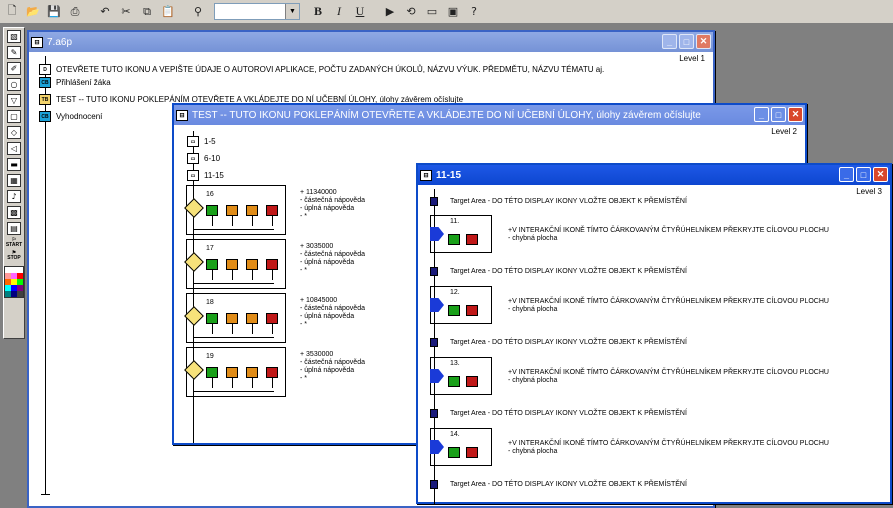 The width and height of the screenshot is (893, 508). Describe the element at coordinates (33, 12) in the screenshot. I see `open-icon: 📂` at that location.